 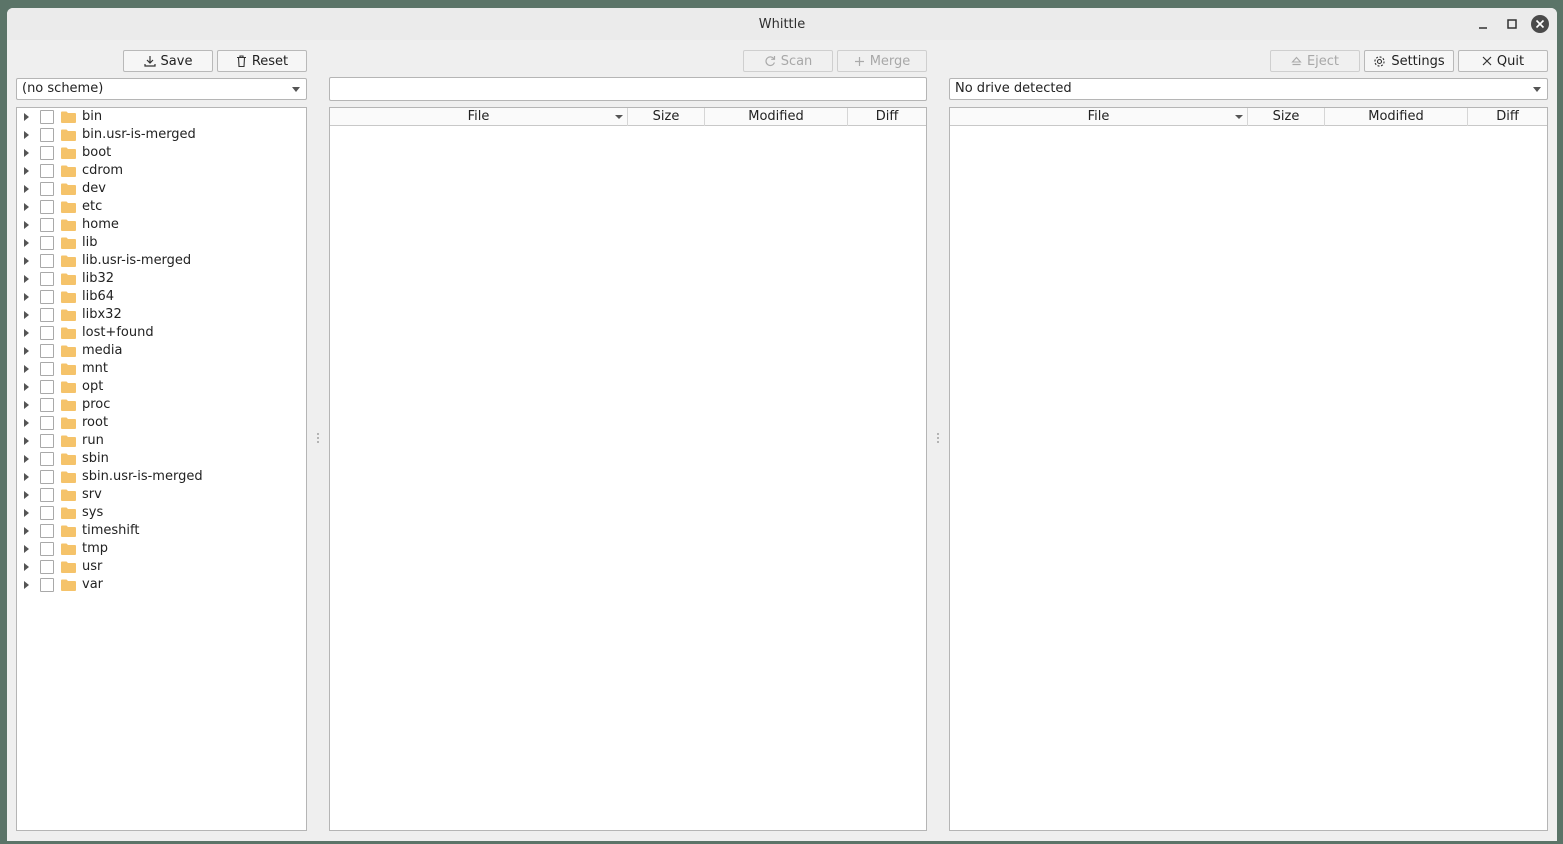 What do you see at coordinates (318, 439) in the screenshot?
I see `splitter-handle` at bounding box center [318, 439].